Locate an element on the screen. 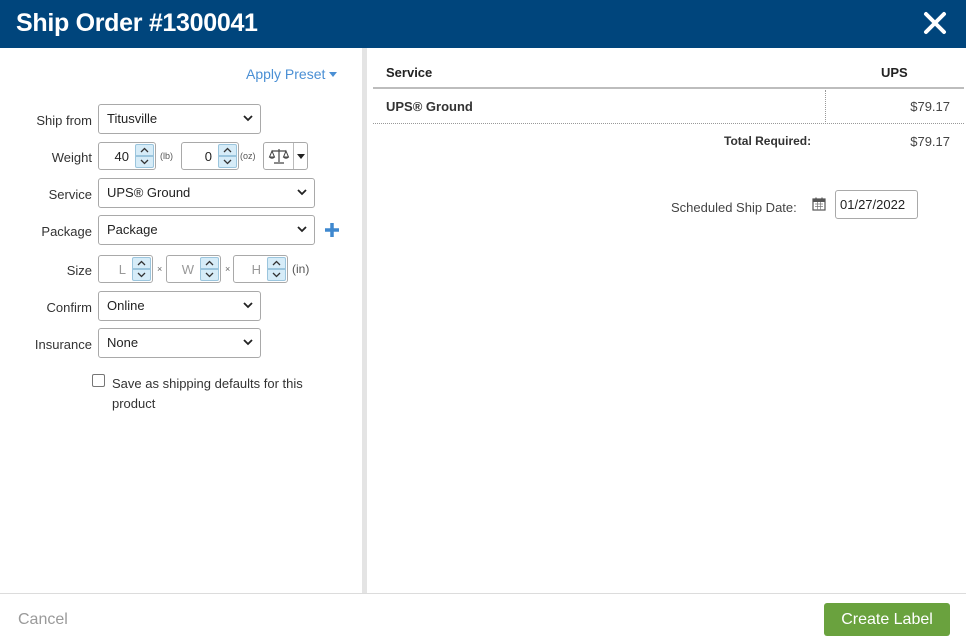 Image resolution: width=966 pixels, height=643 pixels. plus-icon is located at coordinates (332, 230).